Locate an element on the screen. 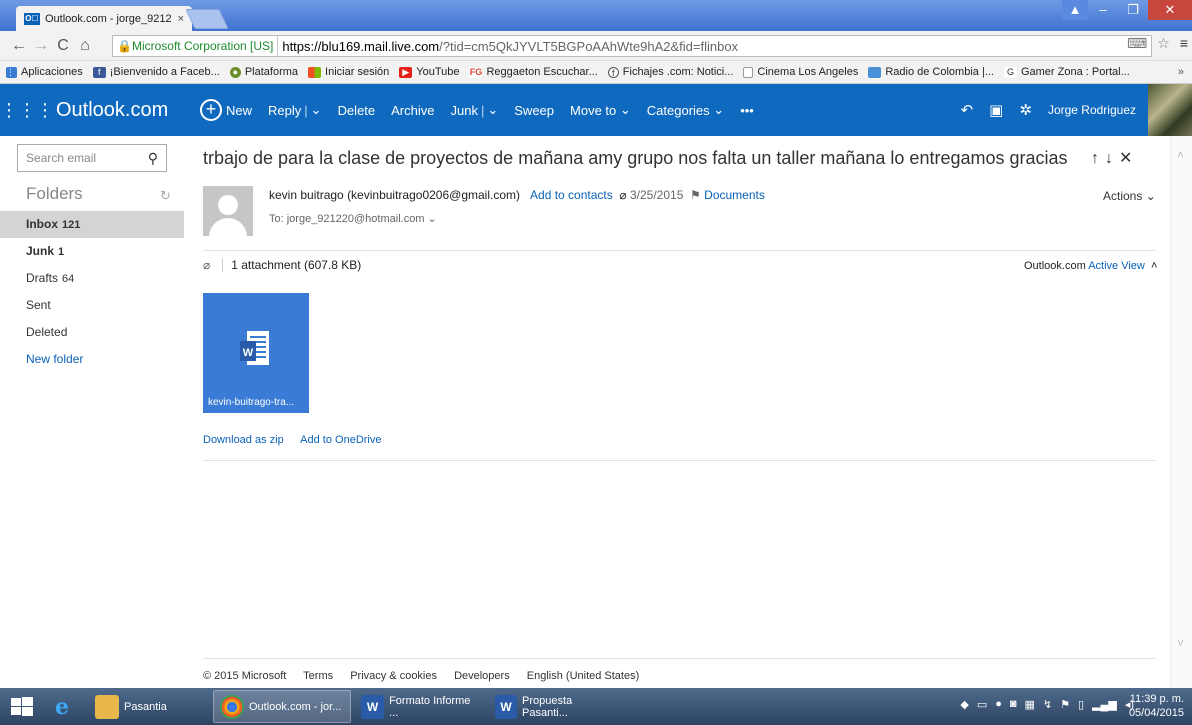 Image resolution: width=1192 pixels, height=725 pixels. close-window-button: ✕ is located at coordinates (1170, 10).